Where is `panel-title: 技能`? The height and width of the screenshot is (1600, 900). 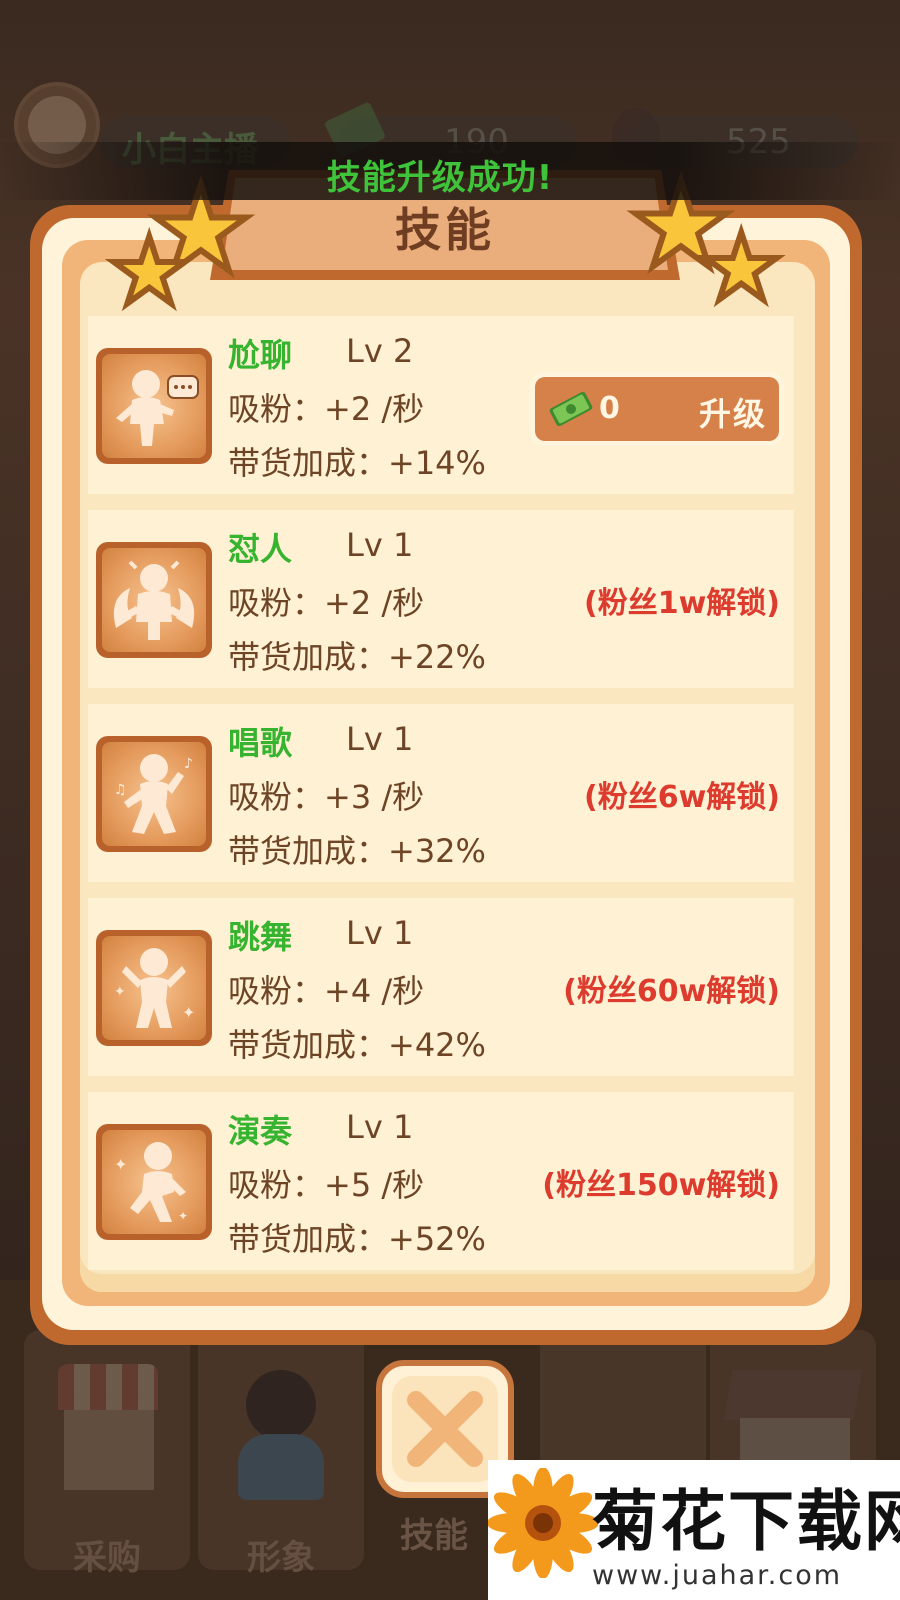 panel-title: 技能 is located at coordinates (445, 230).